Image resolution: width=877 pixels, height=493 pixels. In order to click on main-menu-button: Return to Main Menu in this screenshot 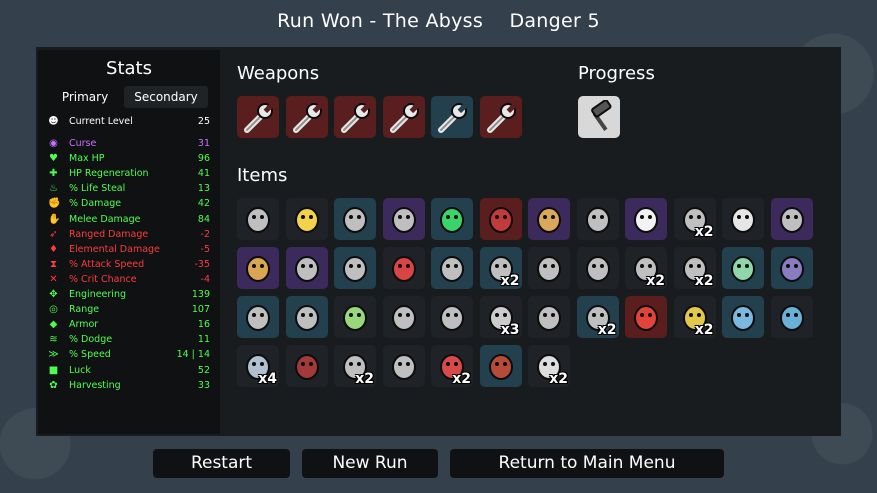, I will do `click(587, 463)`.